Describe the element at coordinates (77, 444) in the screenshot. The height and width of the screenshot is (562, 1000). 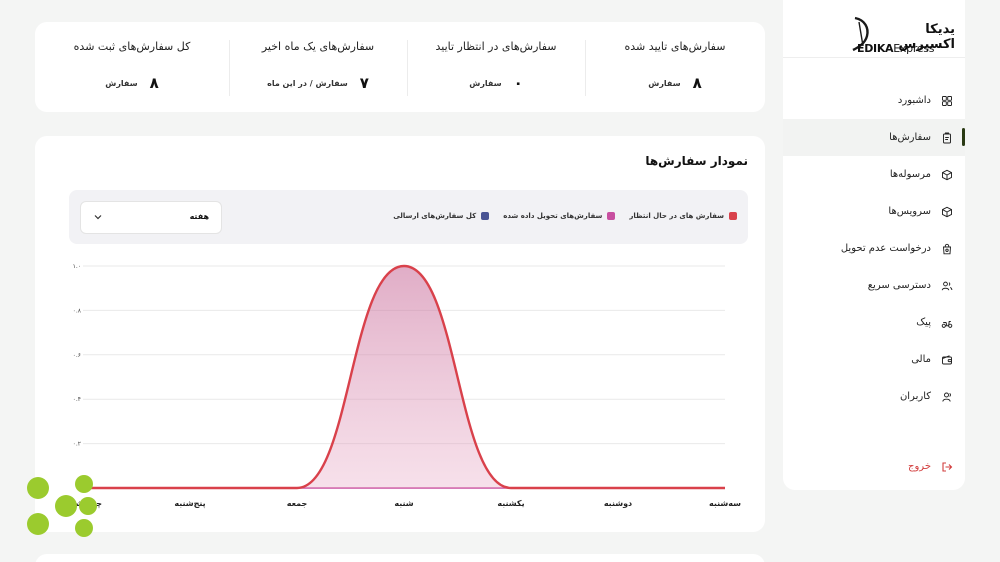
I see `y-tick-label: ۰.۲` at that location.